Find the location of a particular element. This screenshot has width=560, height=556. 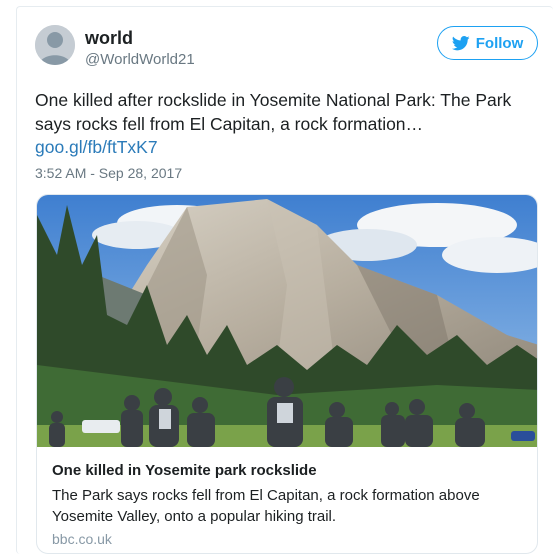

card-title: One killed in Yosemite park rockslide is located at coordinates (184, 471).